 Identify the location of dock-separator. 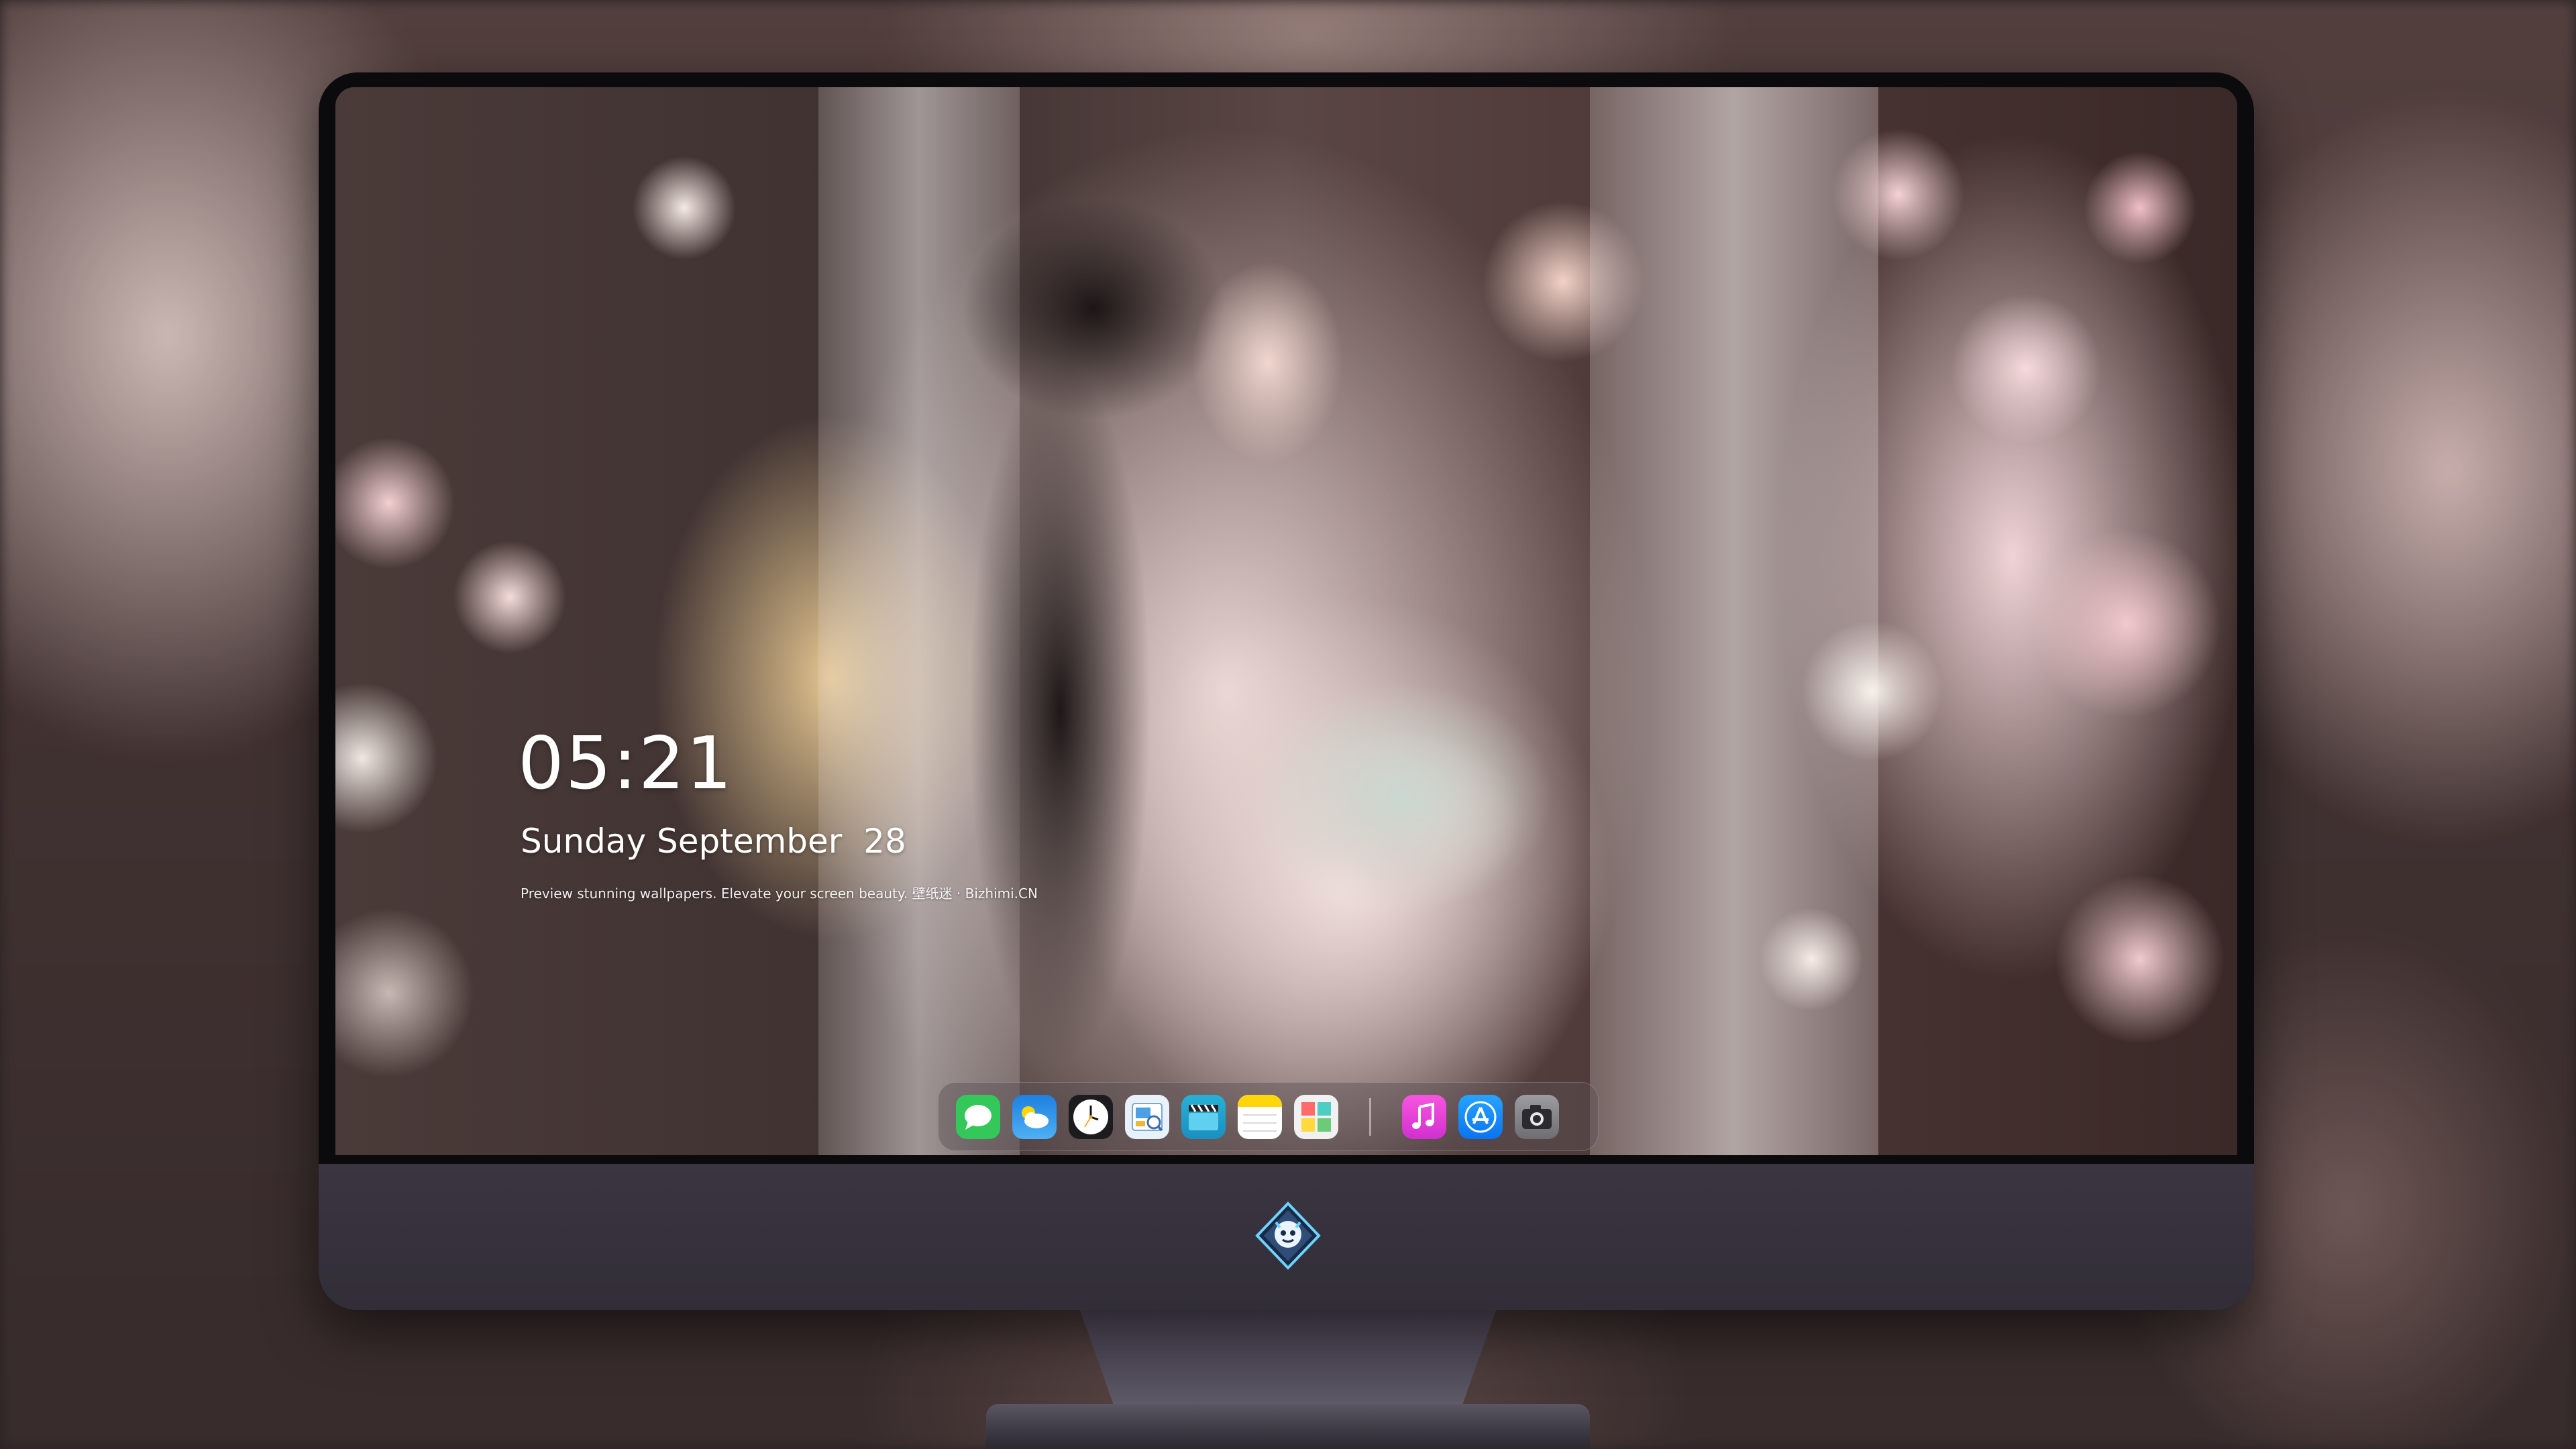
(1370, 1116).